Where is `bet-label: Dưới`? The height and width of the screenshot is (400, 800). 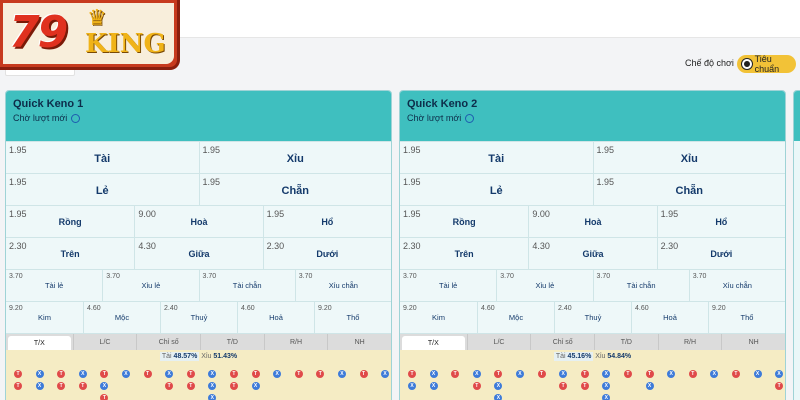 bet-label: Dưới is located at coordinates (721, 254).